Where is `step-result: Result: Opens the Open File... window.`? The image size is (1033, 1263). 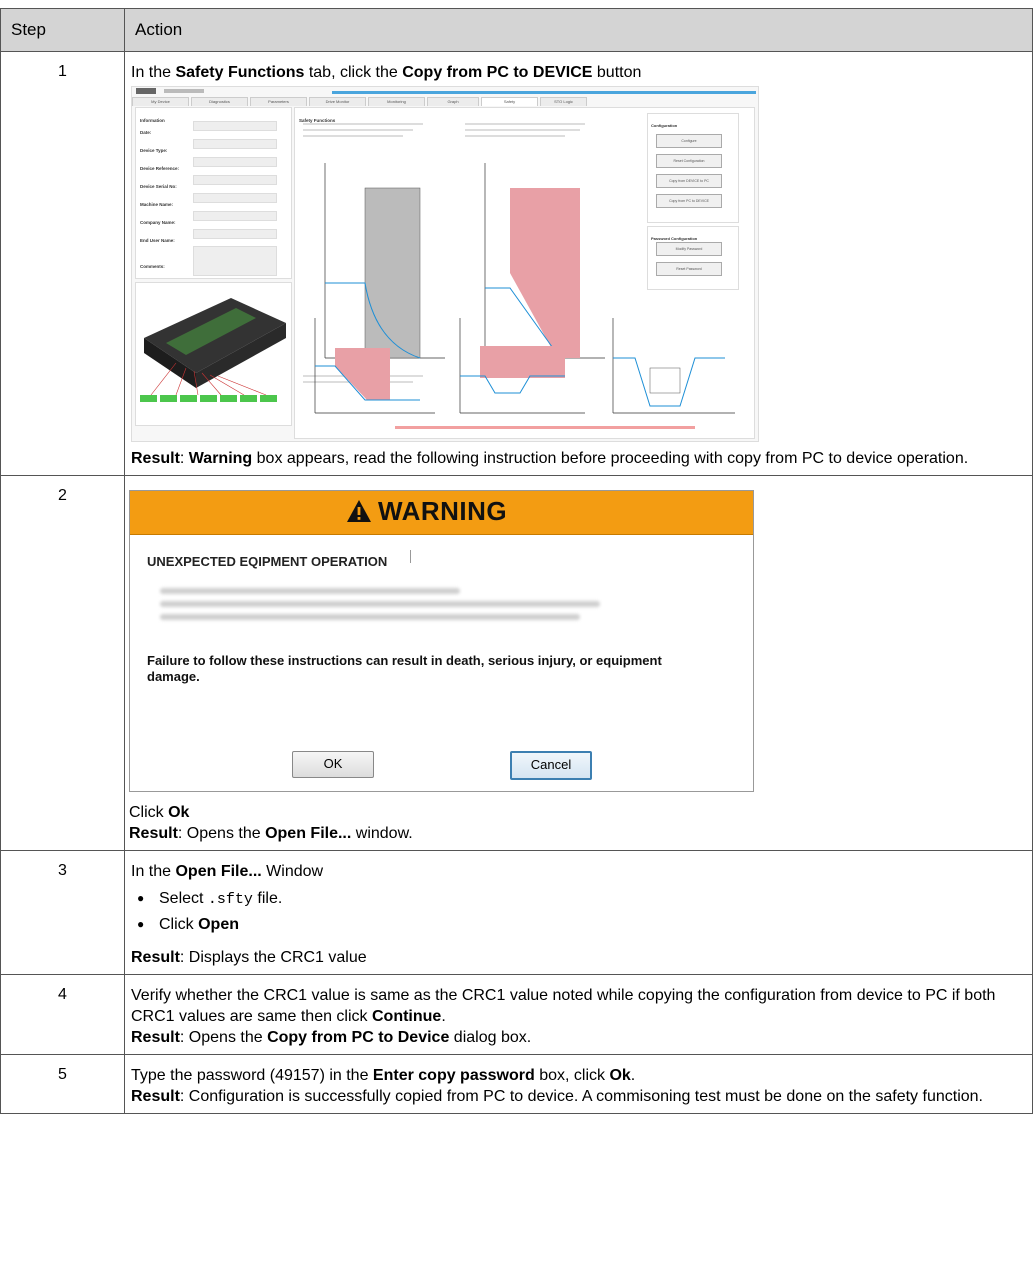 step-result: Result: Opens the Open File... window. is located at coordinates (271, 833).